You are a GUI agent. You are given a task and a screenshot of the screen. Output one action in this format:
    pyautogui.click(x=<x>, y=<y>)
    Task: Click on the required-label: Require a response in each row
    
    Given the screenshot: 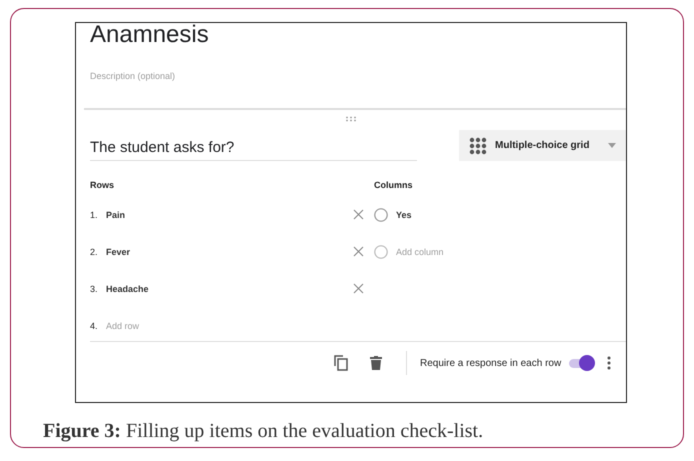 What is the action you would take?
    pyautogui.click(x=491, y=363)
    